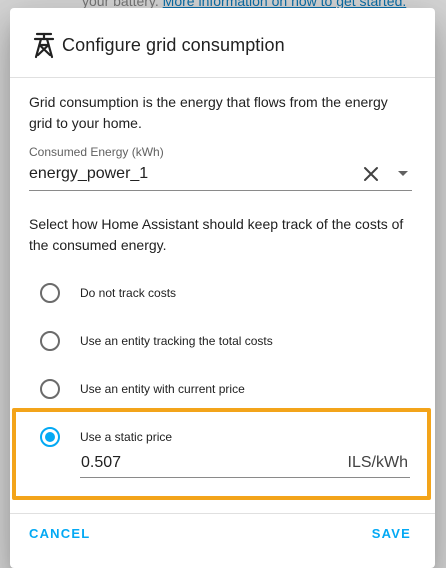  What do you see at coordinates (220, 168) in the screenshot?
I see `consumed-energy-picker: Consumed Energy (kWh) energy_power_1` at bounding box center [220, 168].